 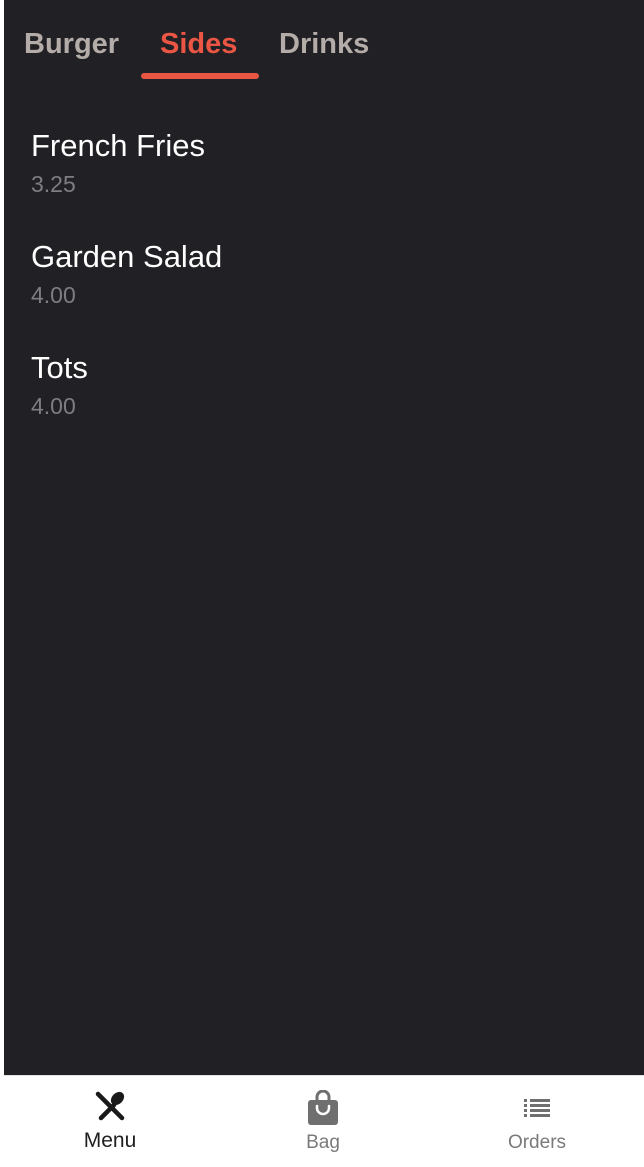 I want to click on bottom-navigation: Menu Bag Orders, so click(x=324, y=1120).